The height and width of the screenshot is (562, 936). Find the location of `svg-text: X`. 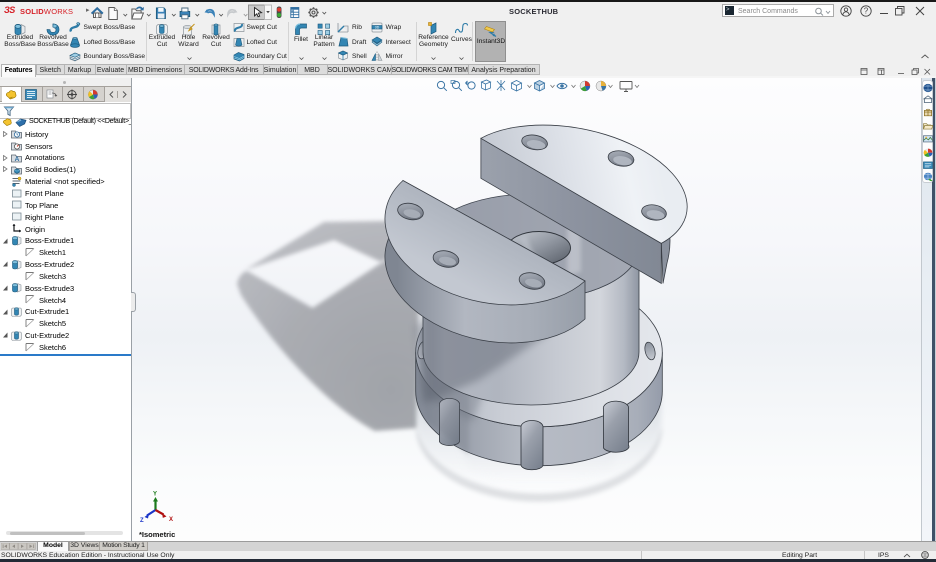

svg-text: X is located at coordinates (171, 520).